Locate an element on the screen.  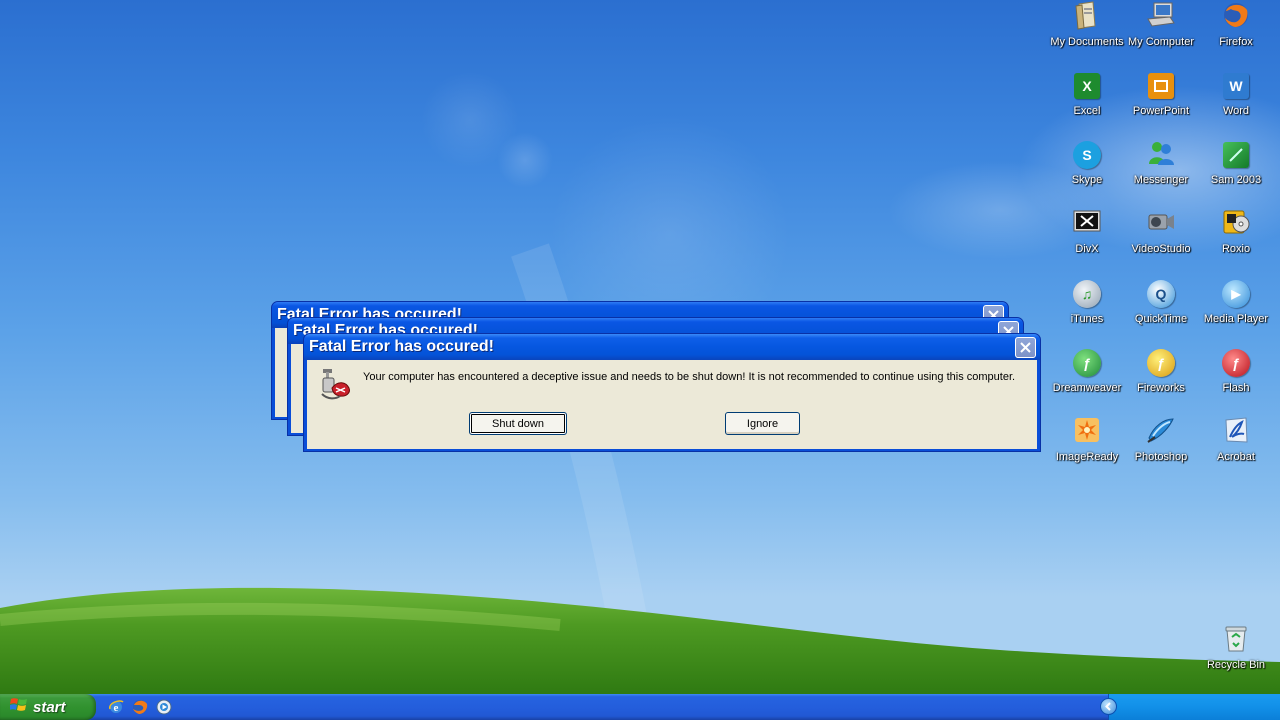
skype-icon: S is located at coordinates (1087, 155).